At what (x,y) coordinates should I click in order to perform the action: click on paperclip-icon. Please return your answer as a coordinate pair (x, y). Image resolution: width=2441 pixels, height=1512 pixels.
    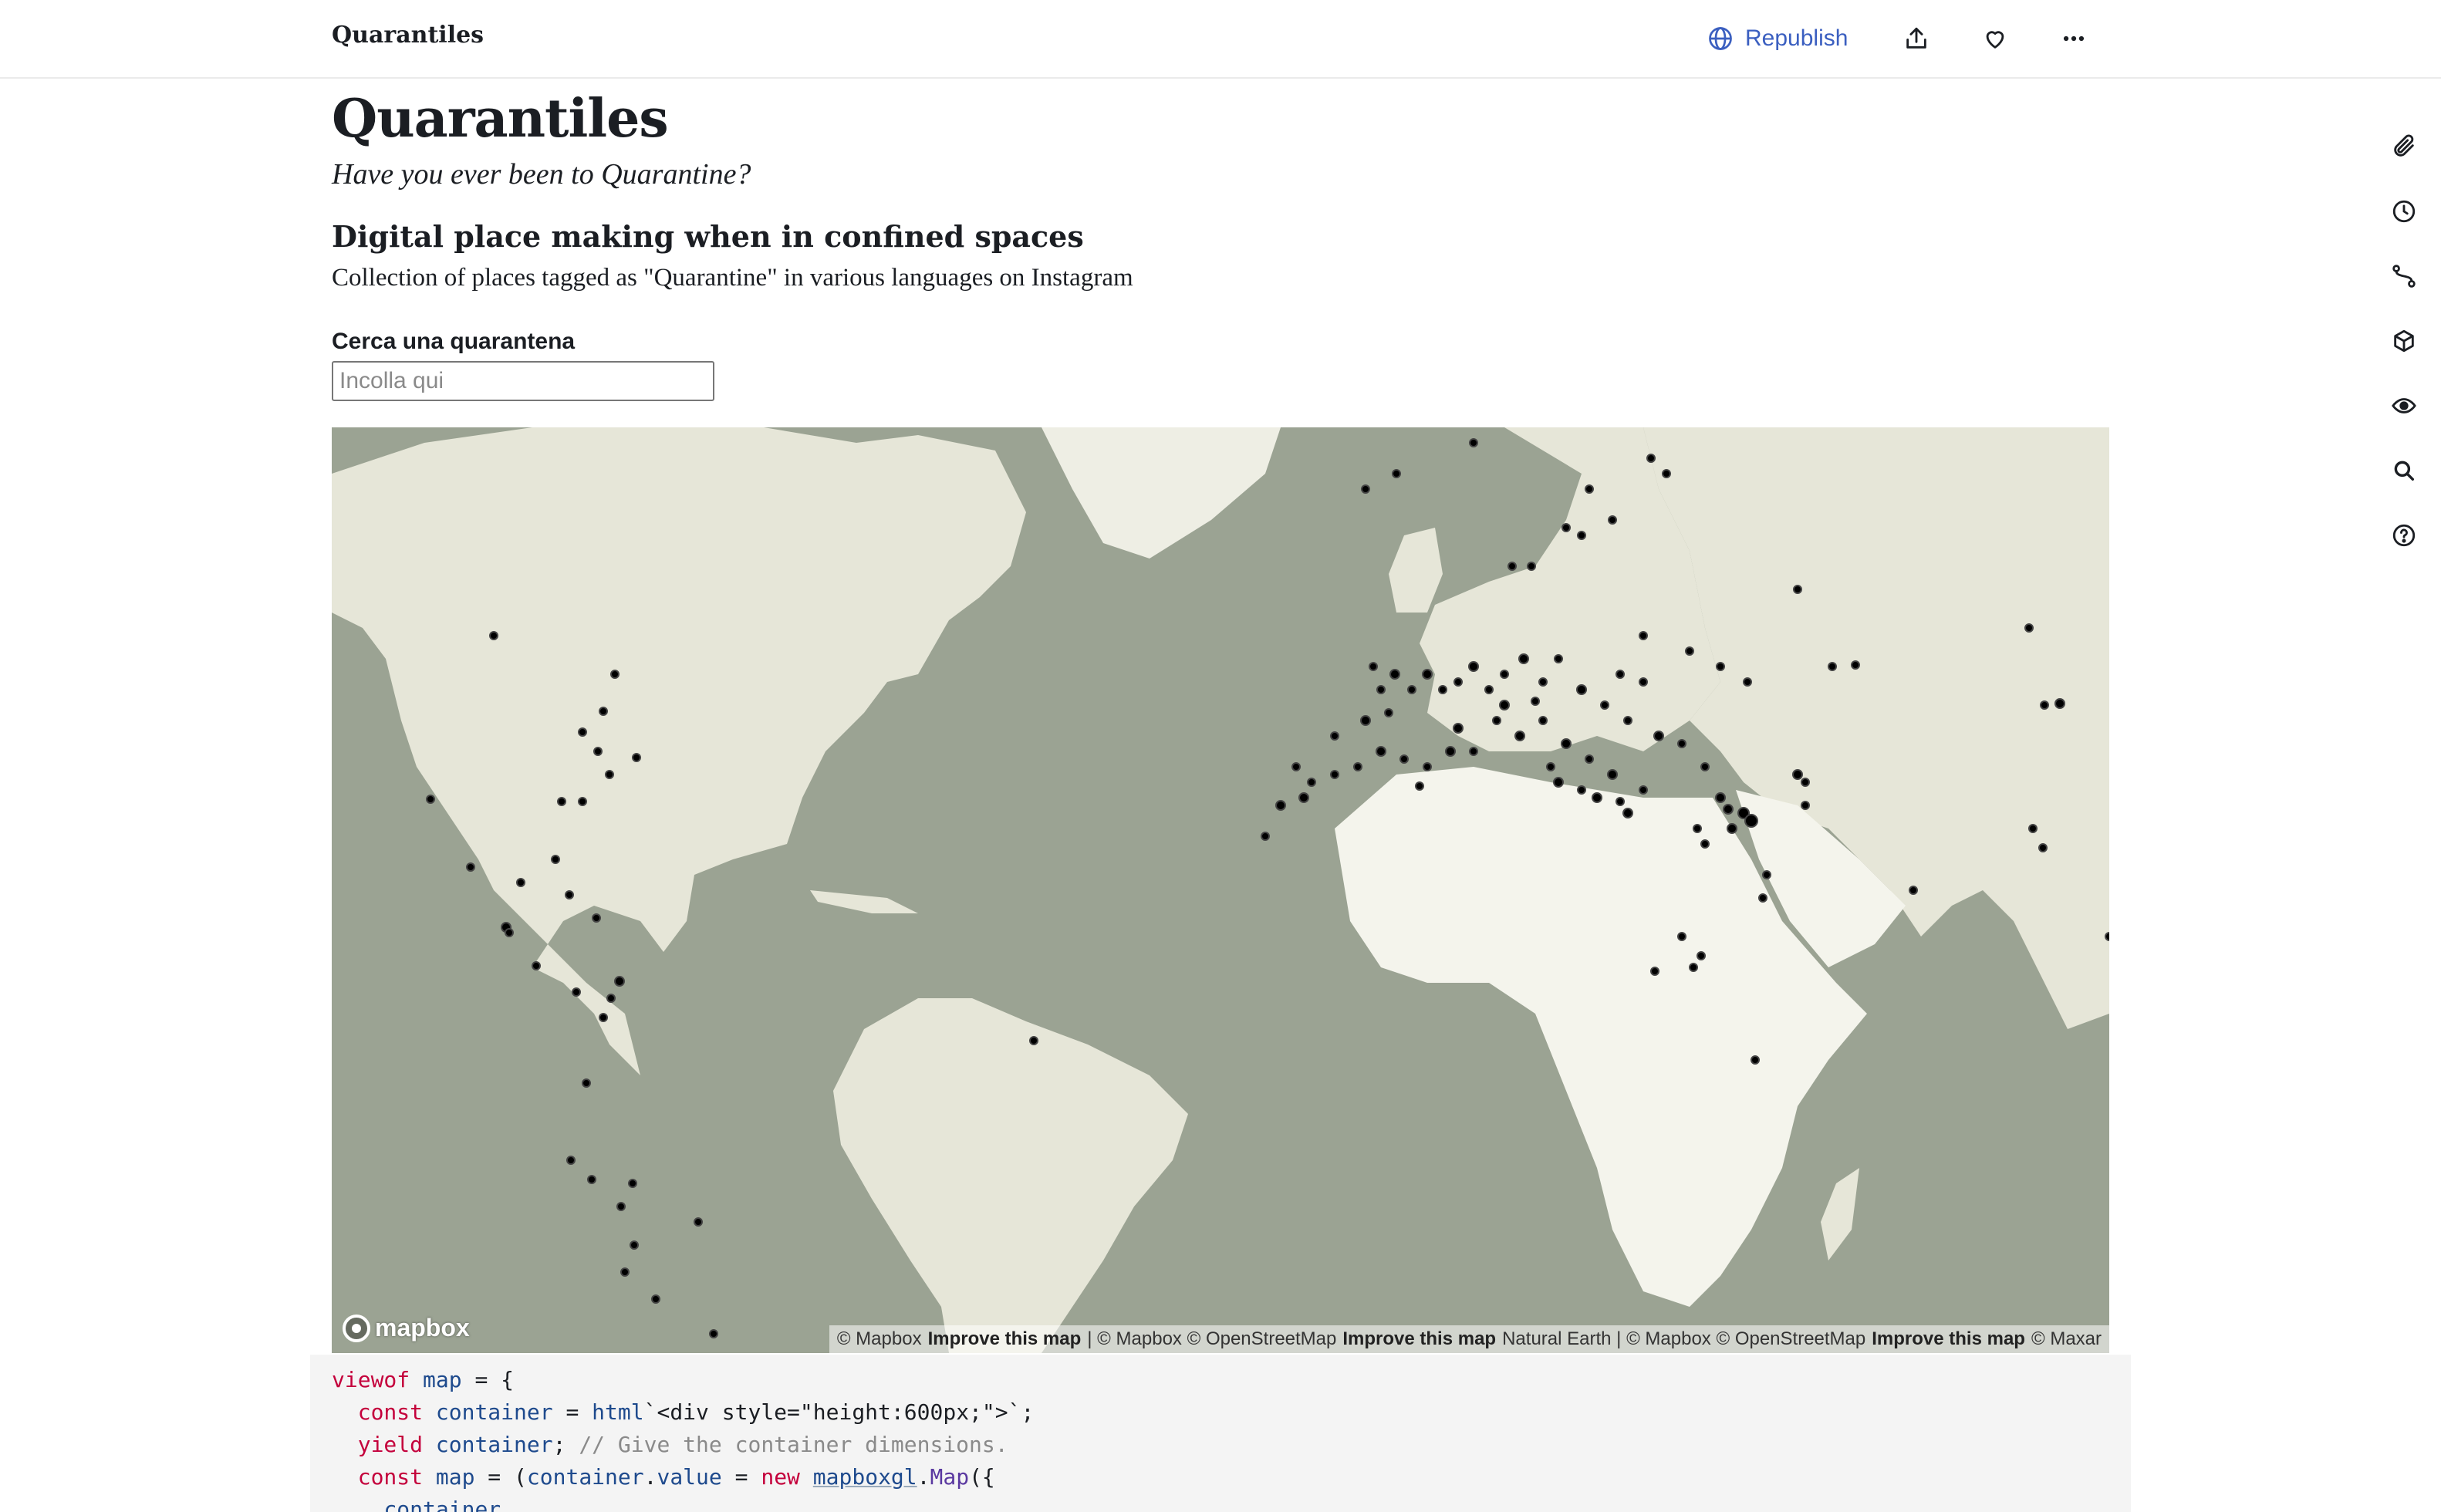
    Looking at the image, I should click on (2404, 145).